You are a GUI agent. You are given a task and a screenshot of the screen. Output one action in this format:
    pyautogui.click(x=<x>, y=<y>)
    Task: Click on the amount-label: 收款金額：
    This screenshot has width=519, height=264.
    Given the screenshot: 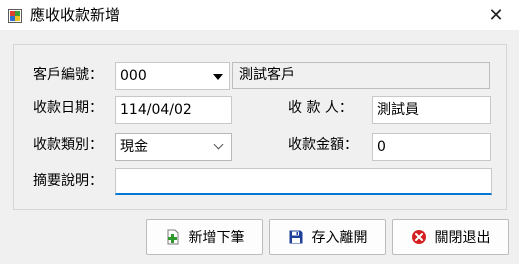 What is the action you would take?
    pyautogui.click(x=323, y=145)
    